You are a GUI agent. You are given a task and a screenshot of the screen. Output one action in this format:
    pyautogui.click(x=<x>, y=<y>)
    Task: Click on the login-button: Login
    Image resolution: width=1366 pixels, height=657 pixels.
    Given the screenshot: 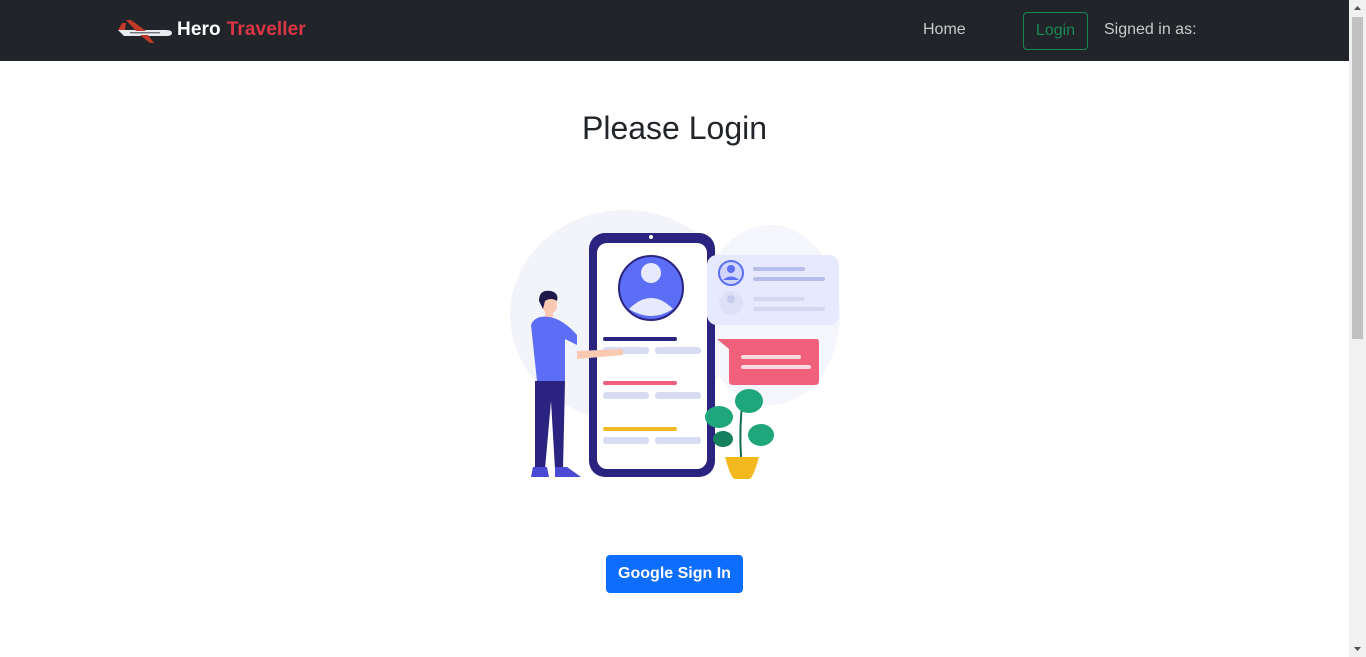 What is the action you would take?
    pyautogui.click(x=1055, y=31)
    